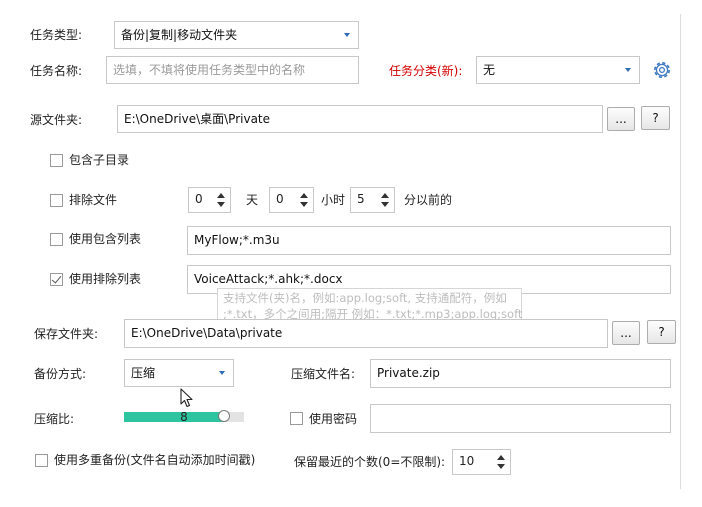 This screenshot has height=507, width=702. What do you see at coordinates (481, 462) in the screenshot?
I see `keep-count-stepper: 10` at bounding box center [481, 462].